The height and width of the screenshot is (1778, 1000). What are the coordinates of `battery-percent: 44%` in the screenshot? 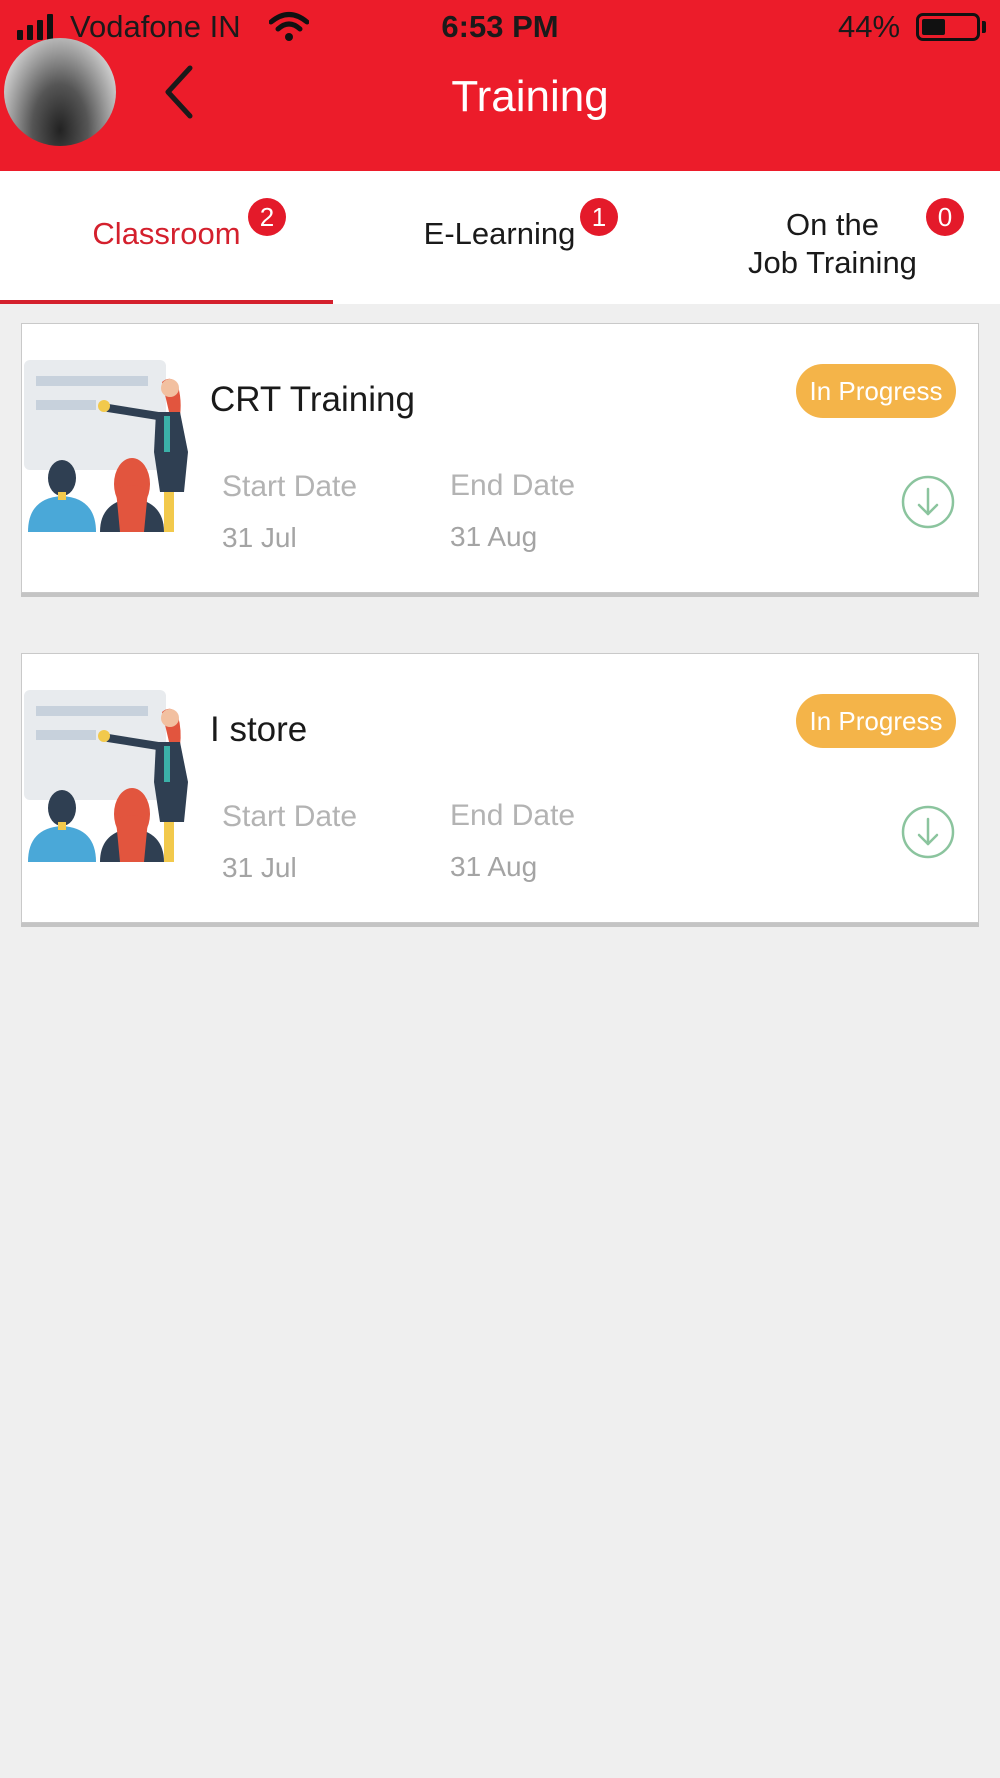 It's located at (869, 26).